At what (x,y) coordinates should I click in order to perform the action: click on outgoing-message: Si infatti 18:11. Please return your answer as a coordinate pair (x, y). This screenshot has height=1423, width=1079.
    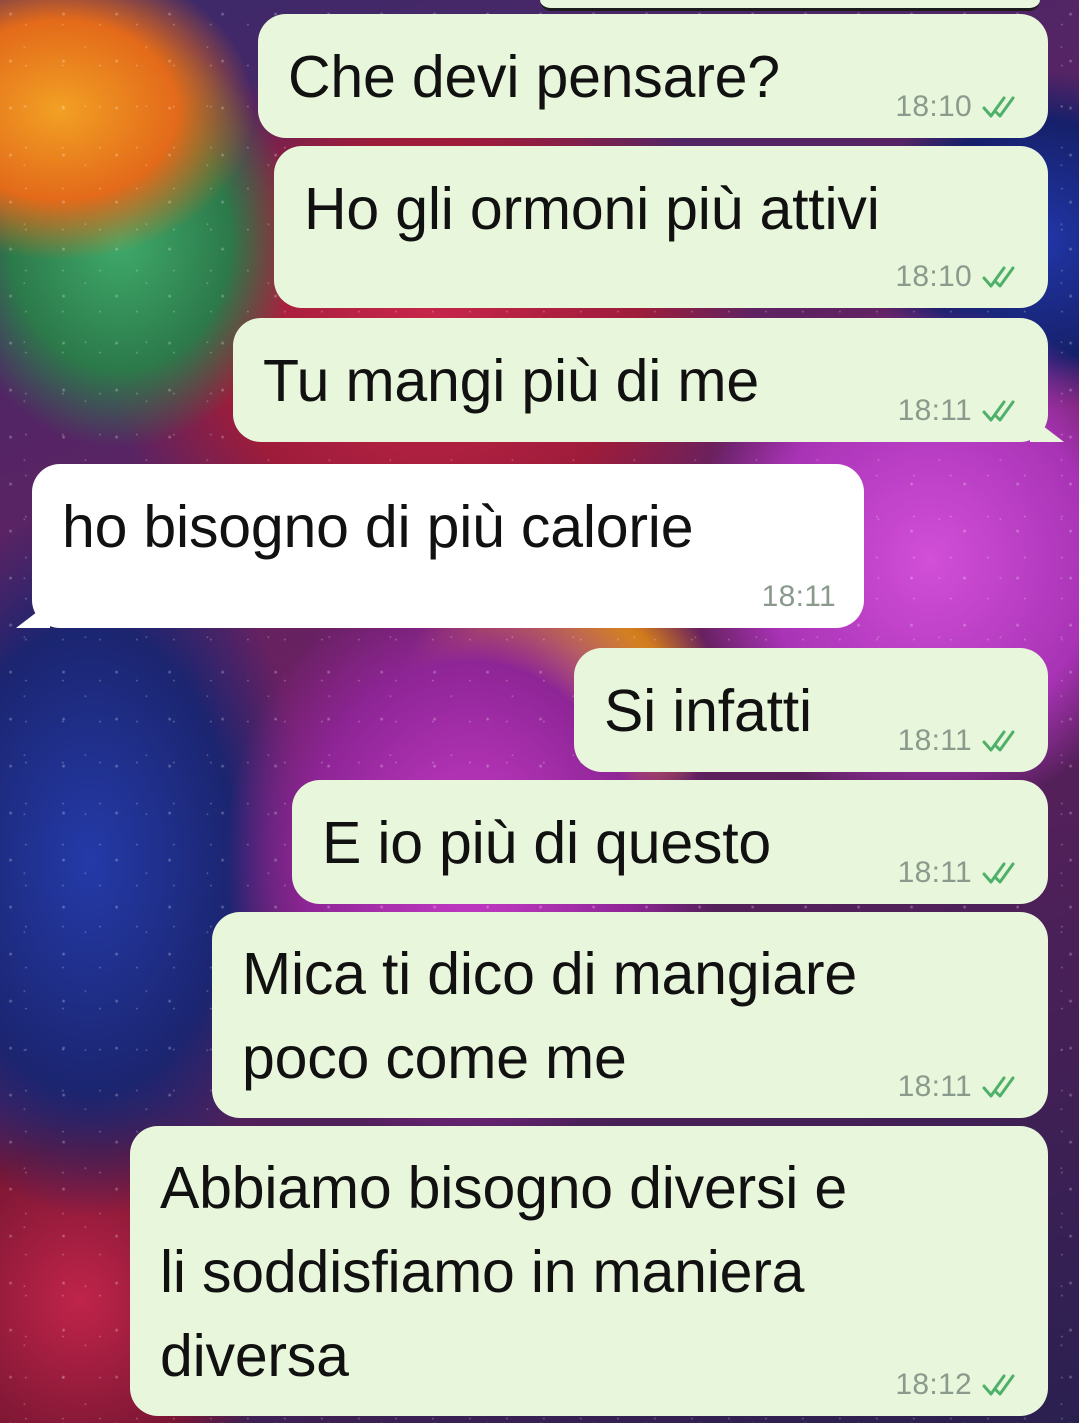
    Looking at the image, I should click on (811, 710).